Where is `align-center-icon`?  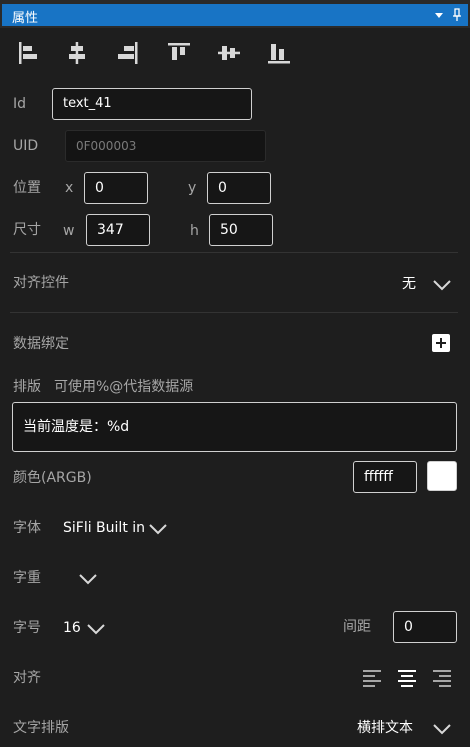 align-center-icon is located at coordinates (407, 678).